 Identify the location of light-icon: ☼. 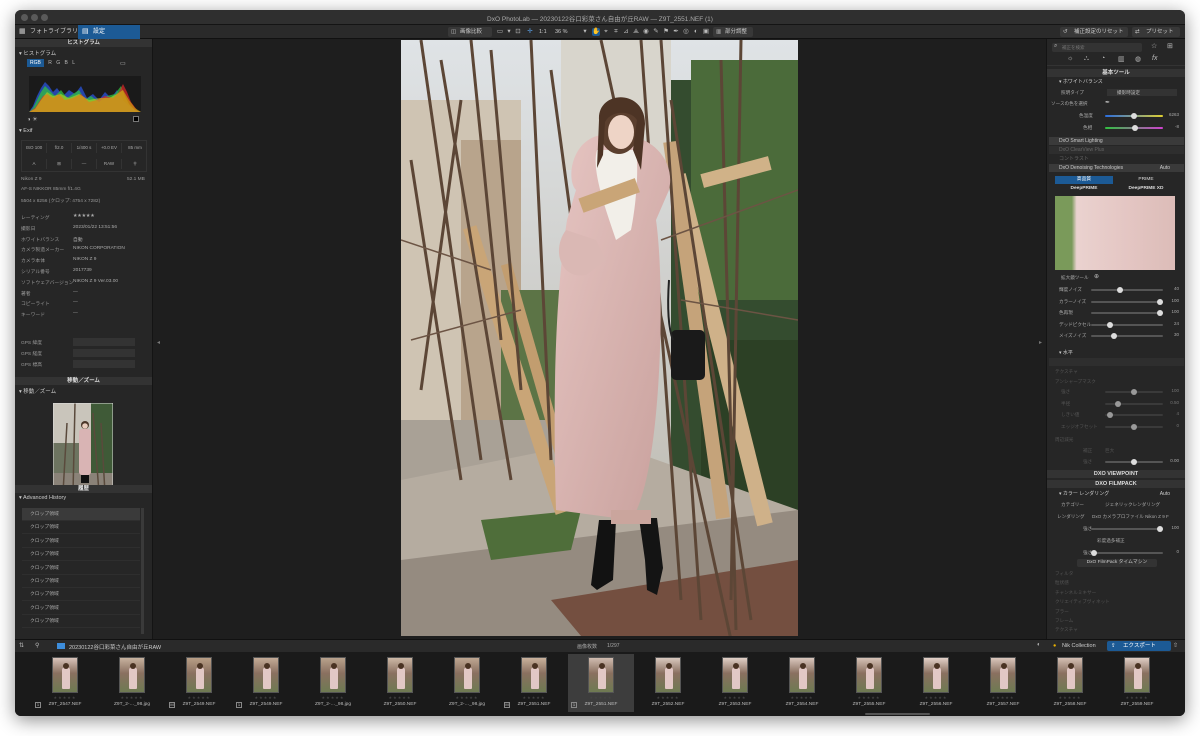
(1070, 58).